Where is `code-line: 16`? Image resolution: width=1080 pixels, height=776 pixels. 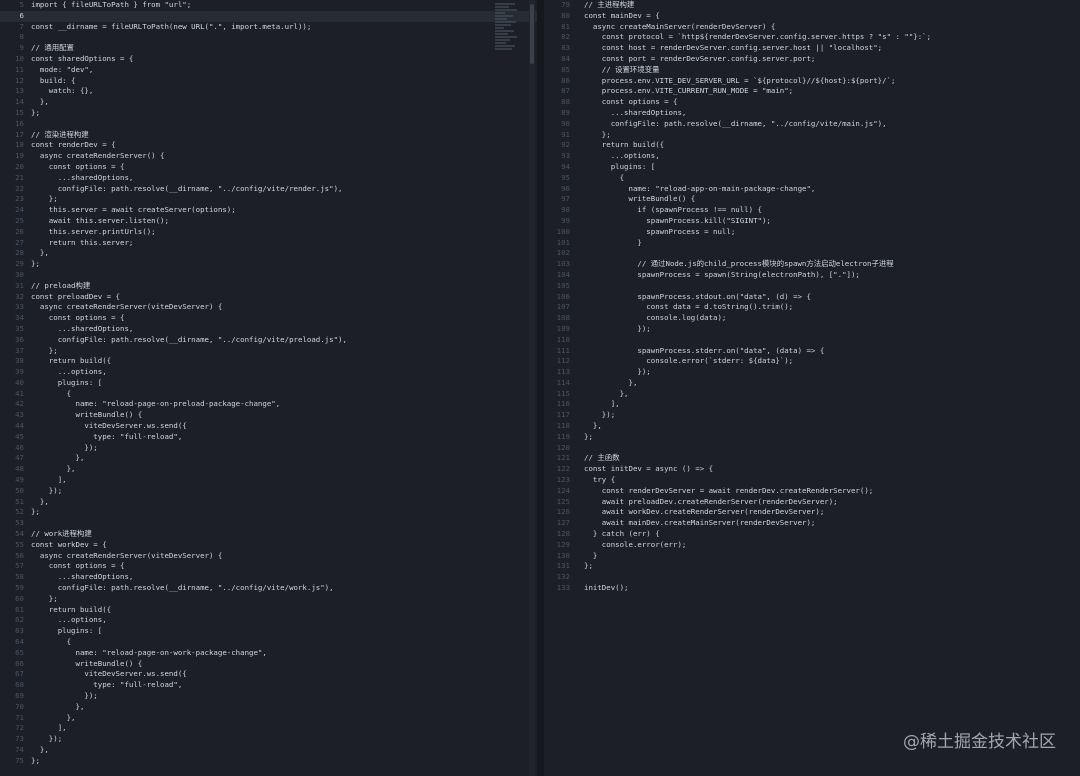 code-line: 16 is located at coordinates (268, 124).